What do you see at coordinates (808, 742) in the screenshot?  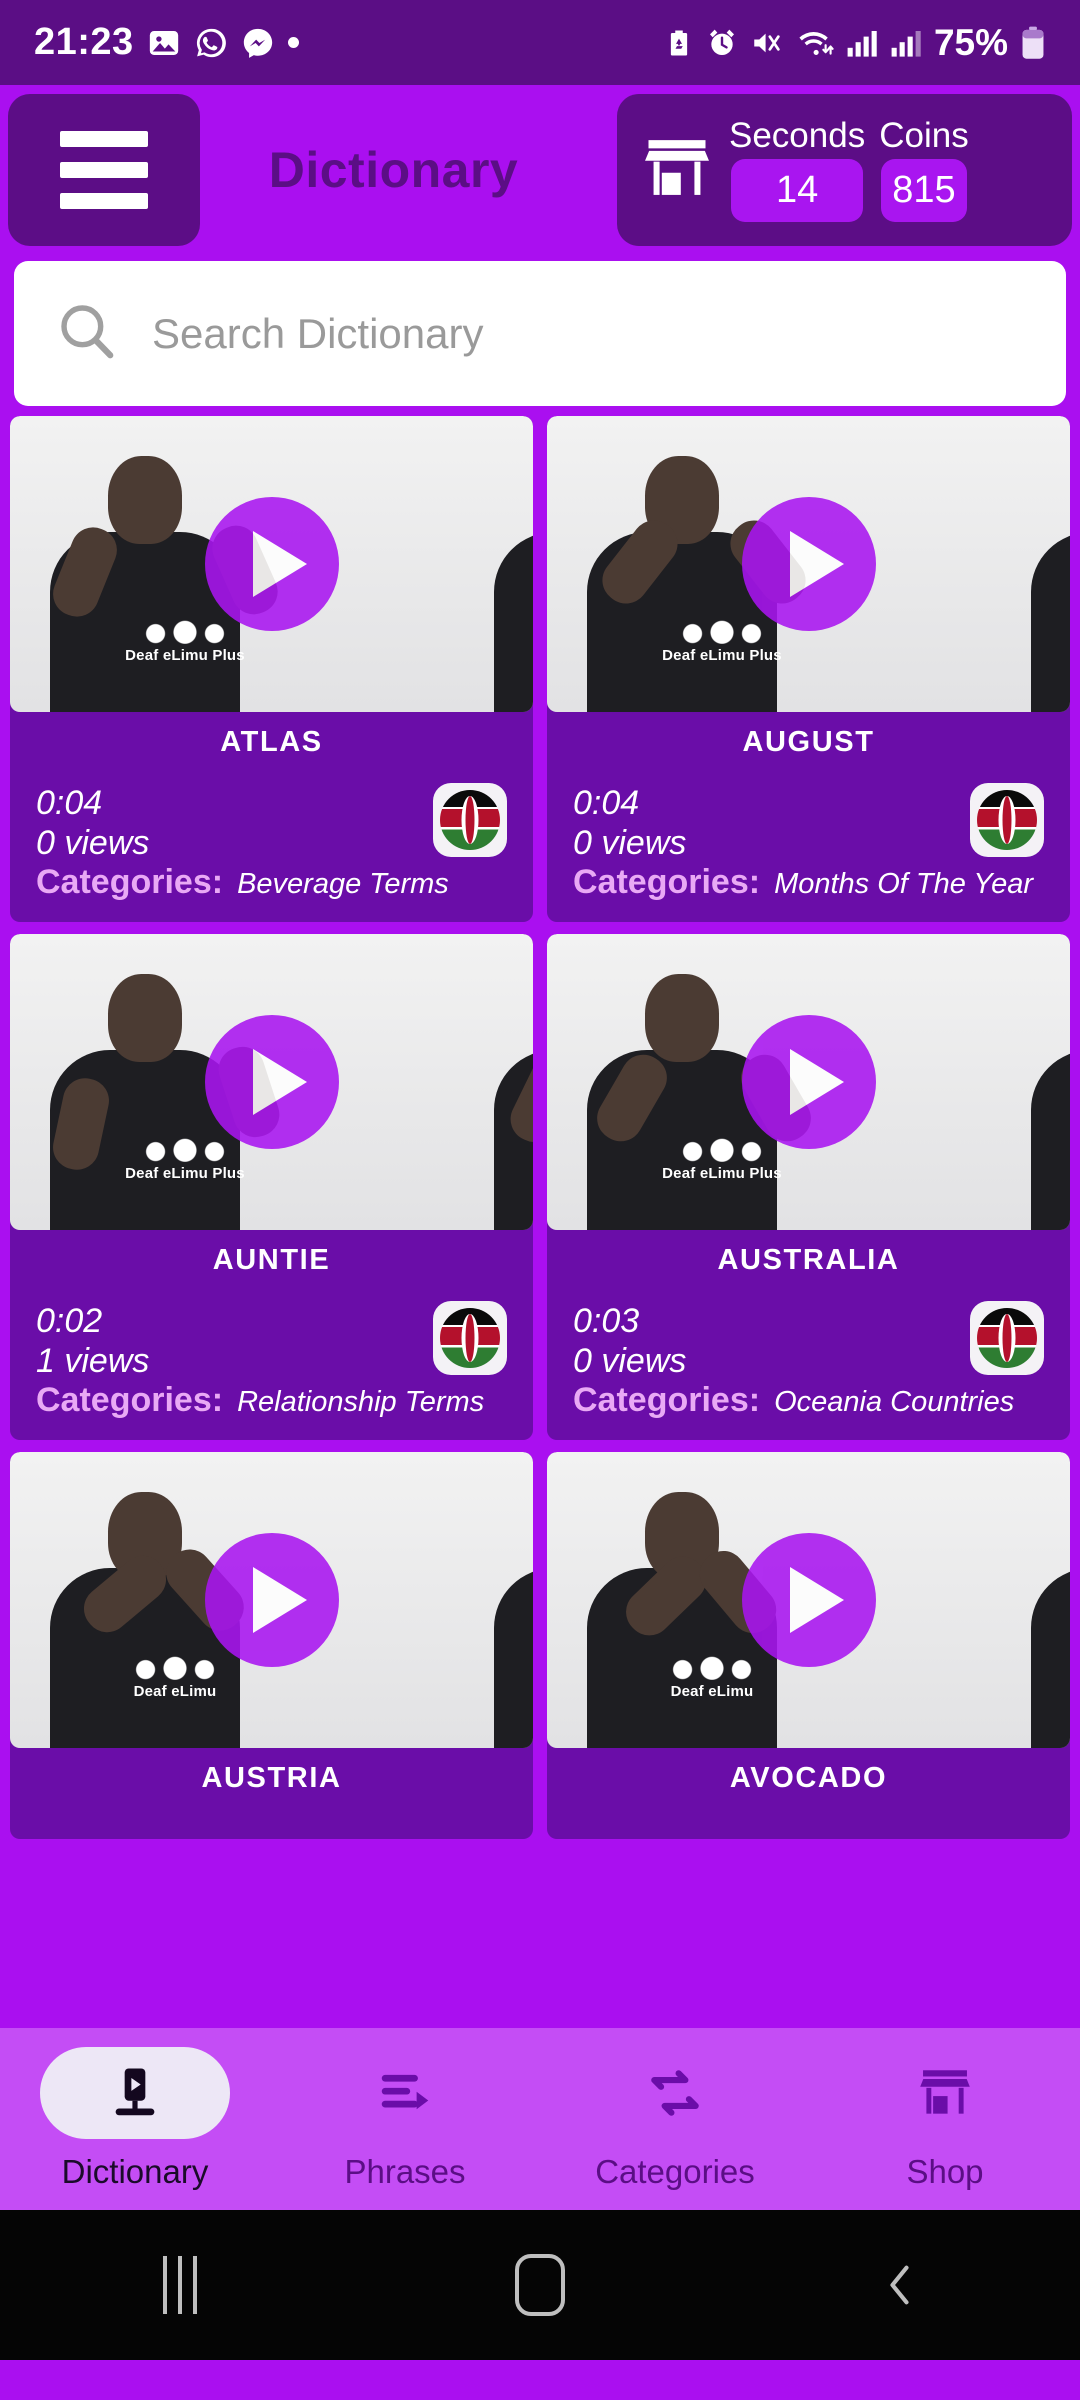 I see `card-title: AUGUST` at bounding box center [808, 742].